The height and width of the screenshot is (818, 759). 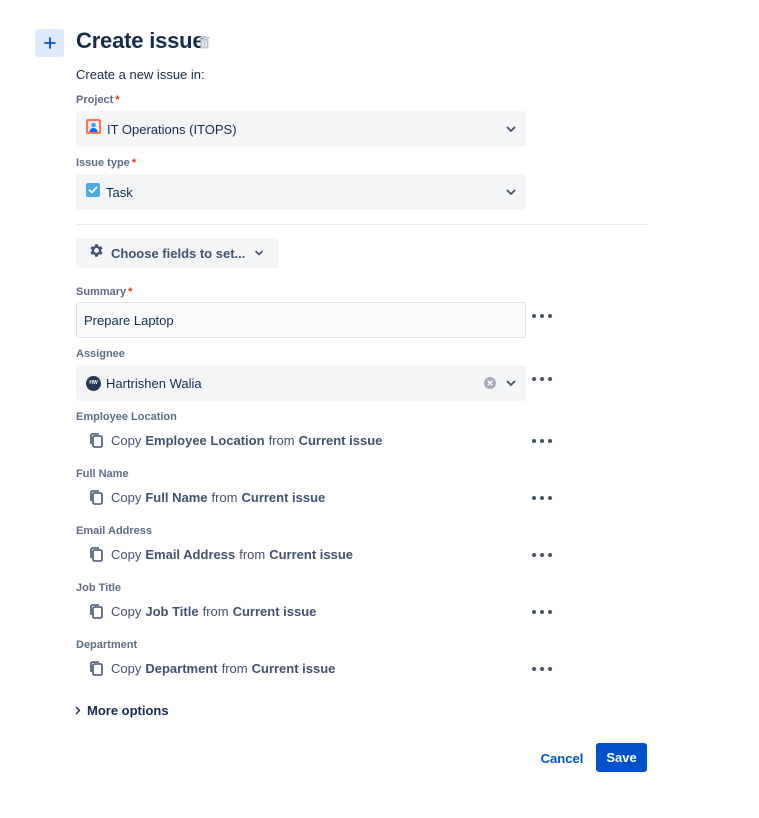 I want to click on clear-icon, so click(x=490, y=383).